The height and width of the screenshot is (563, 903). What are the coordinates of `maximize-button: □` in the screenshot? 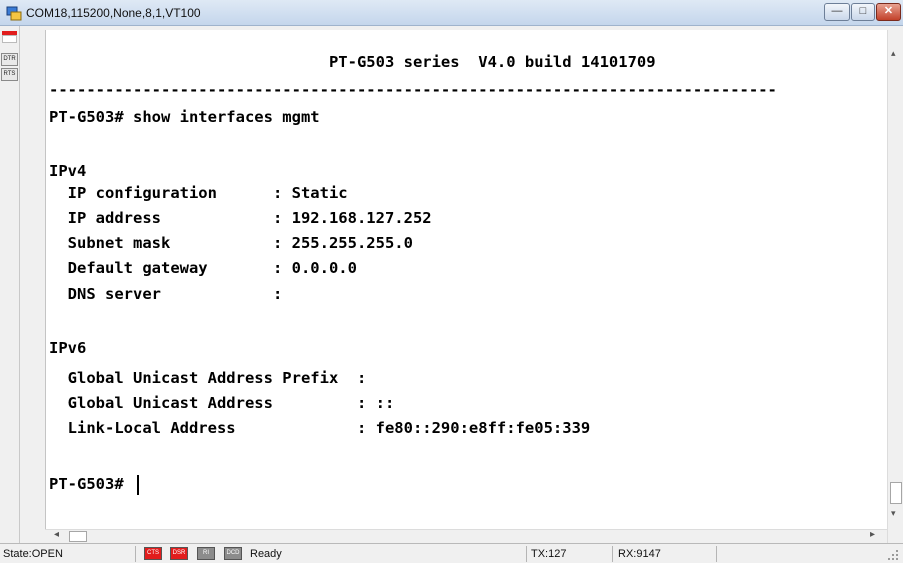 It's located at (863, 12).